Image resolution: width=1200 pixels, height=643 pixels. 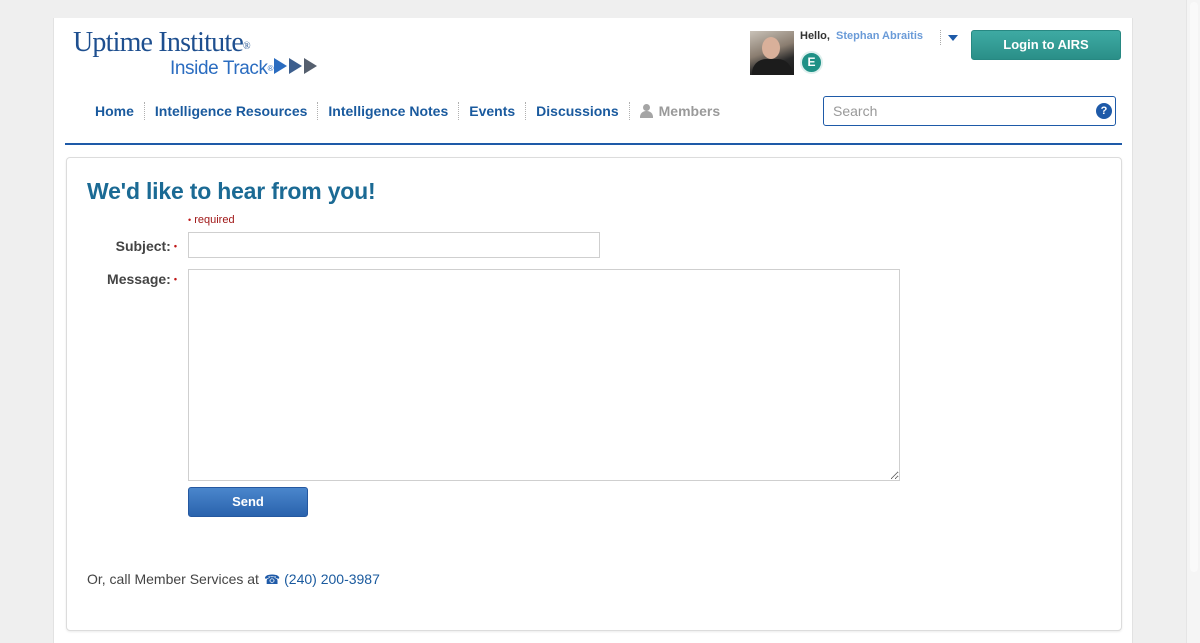 I want to click on person-icon, so click(x=646, y=111).